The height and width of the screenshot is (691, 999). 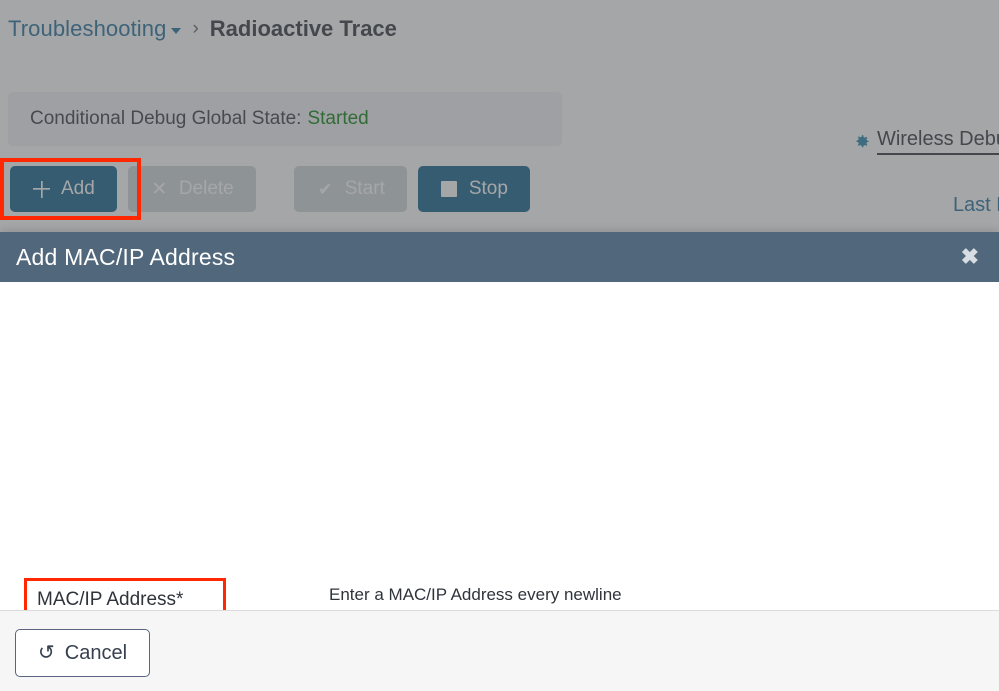 I want to click on modal-footer: ↻ Cancel Apply to Device, so click(x=499, y=650).